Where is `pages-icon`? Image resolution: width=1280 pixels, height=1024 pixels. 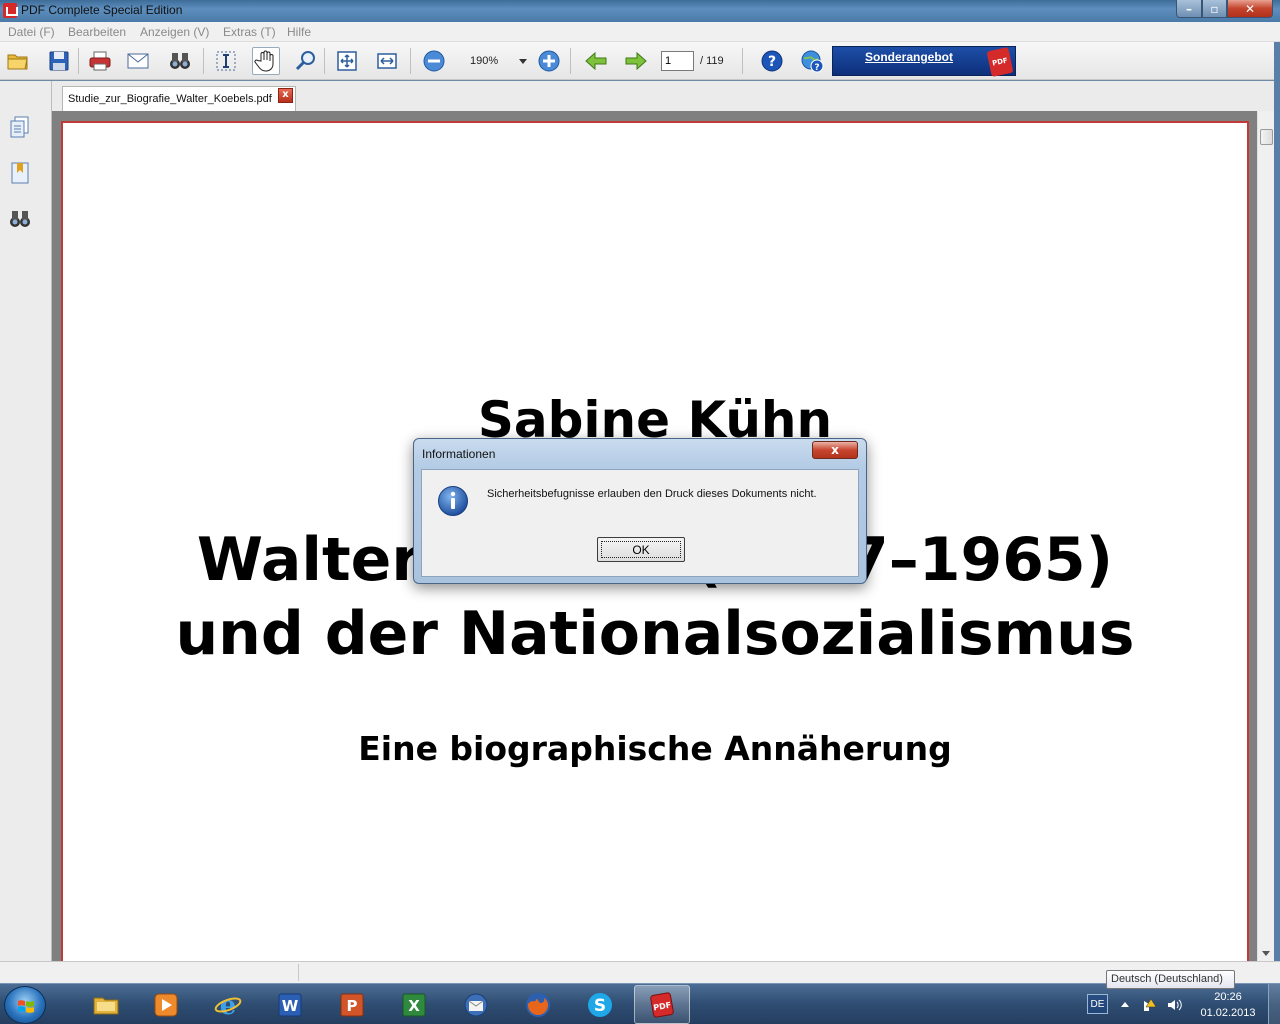 pages-icon is located at coordinates (19, 127).